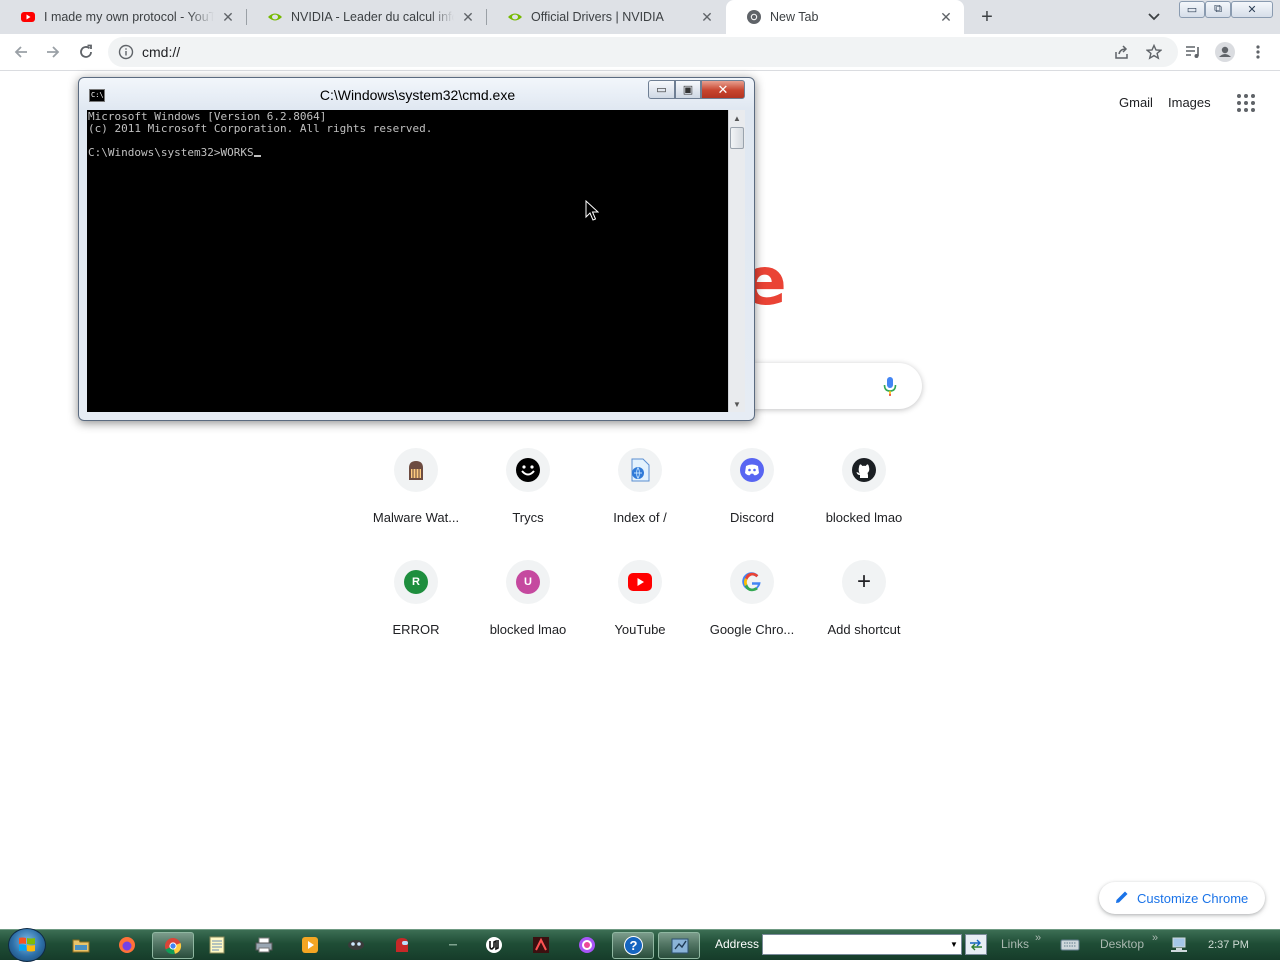 This screenshot has height=964, width=1280. I want to click on links-chevron-icon: », so click(1038, 938).